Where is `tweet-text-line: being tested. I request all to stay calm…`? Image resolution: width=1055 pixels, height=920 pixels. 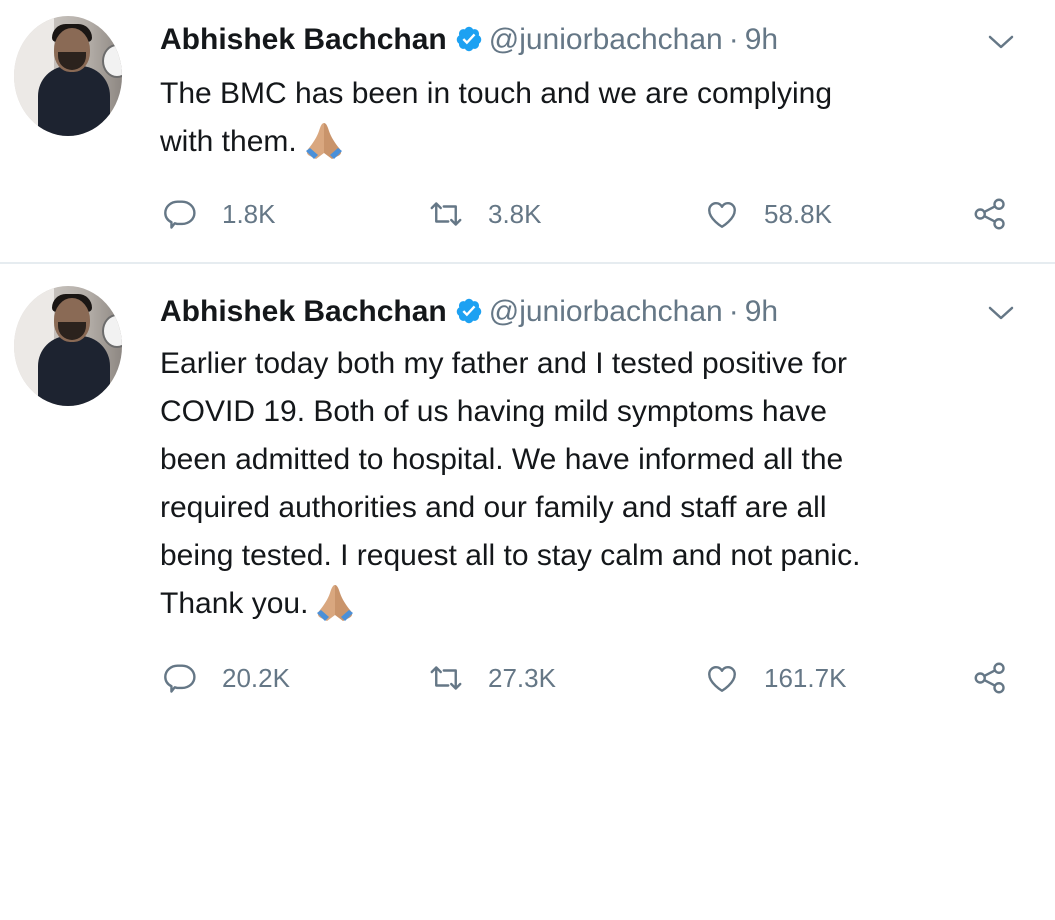
tweet-text-line: being tested. I request all to stay calm… is located at coordinates (510, 555).